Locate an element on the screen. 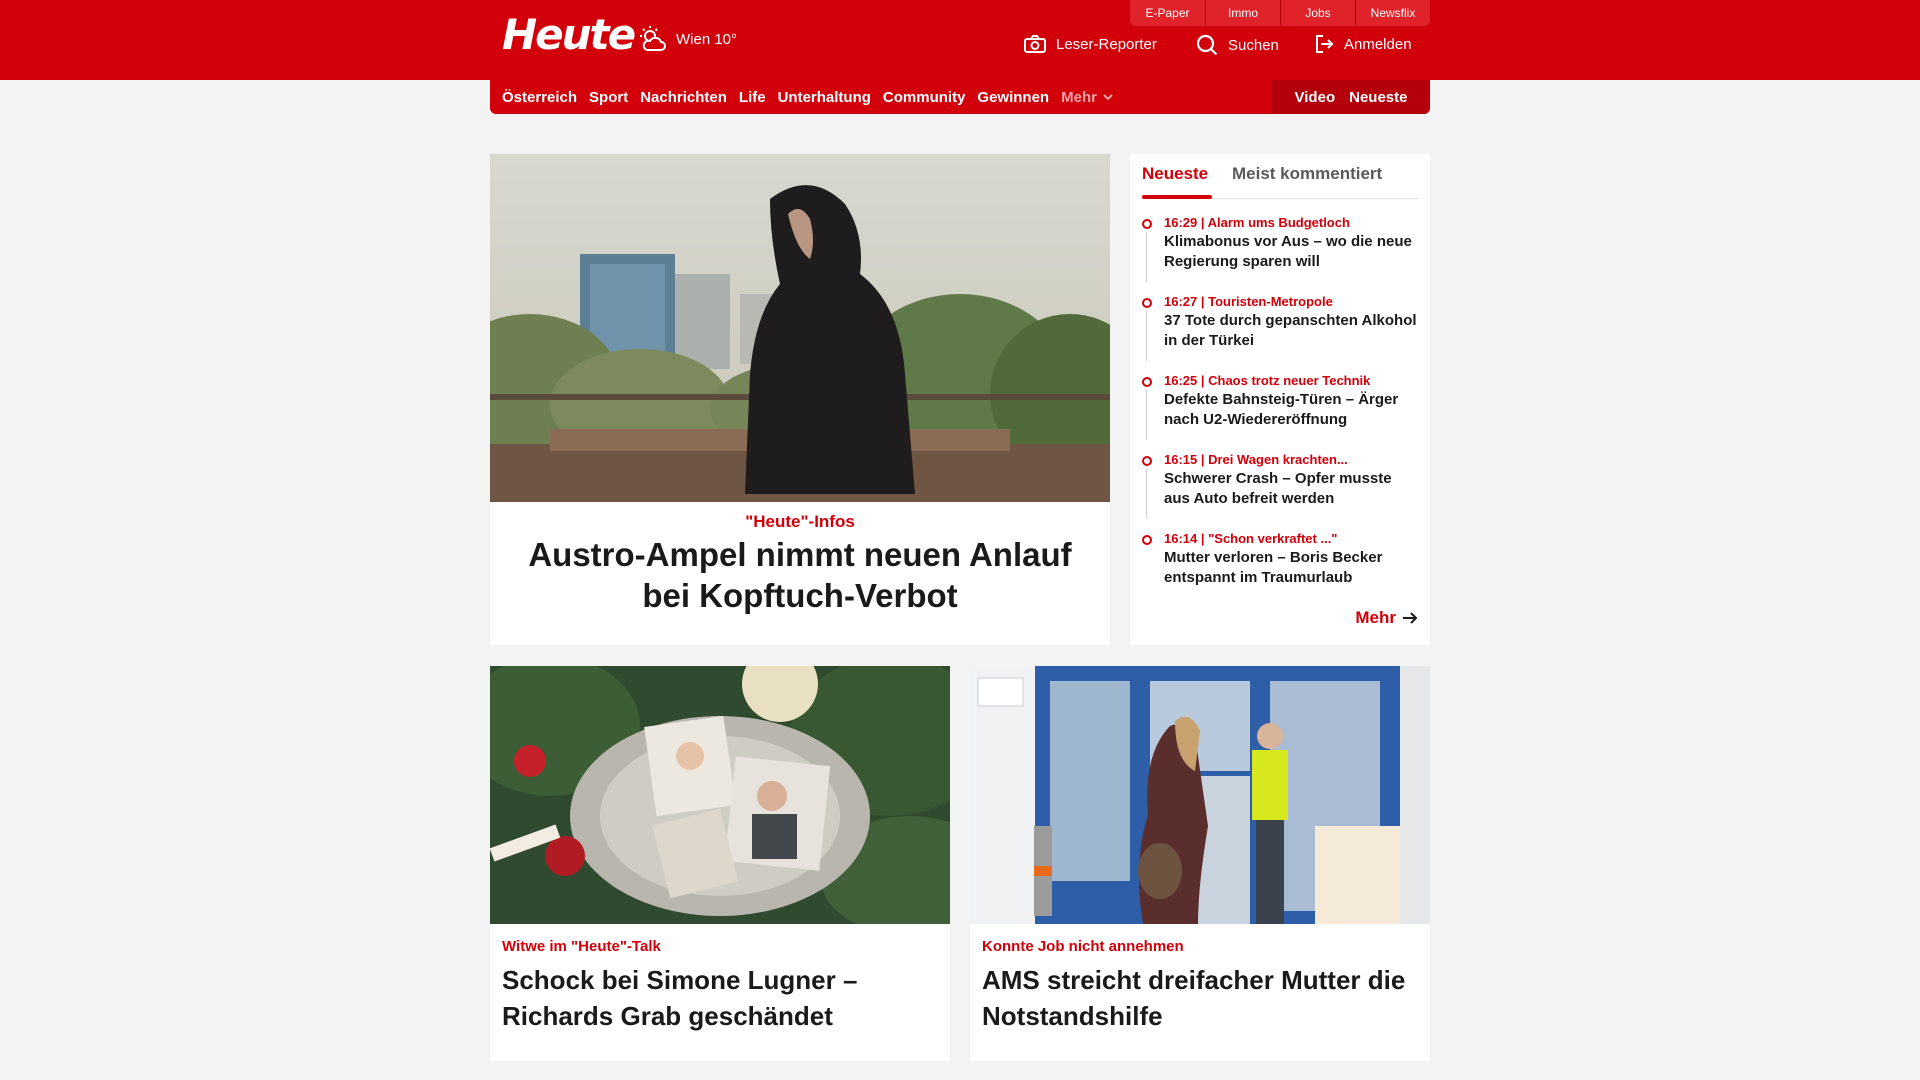  latest-tabs: Neueste Meist kommentiert is located at coordinates (1280, 176).